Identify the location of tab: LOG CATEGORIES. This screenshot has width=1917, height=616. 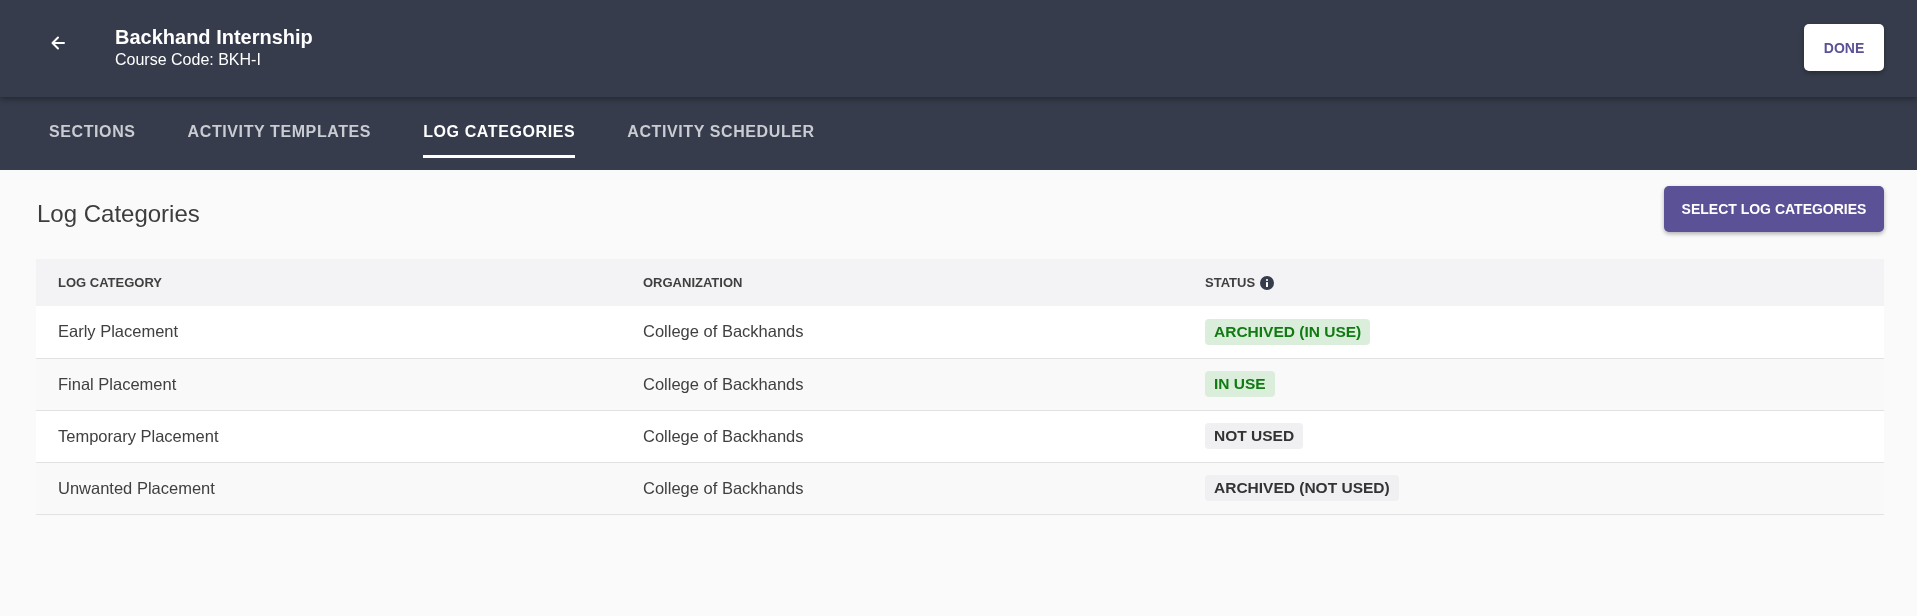
(499, 127).